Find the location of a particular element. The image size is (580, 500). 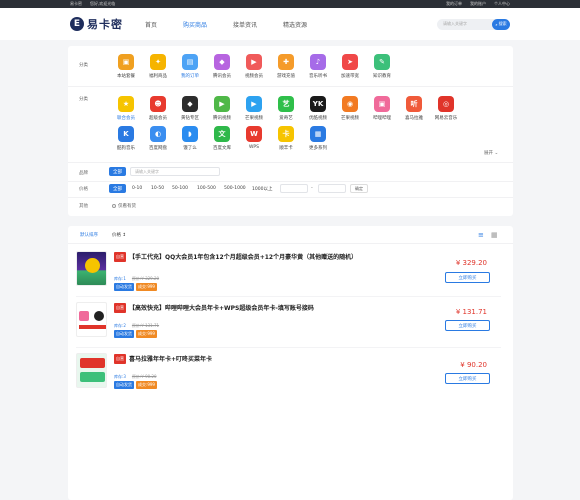

category-item: ▦ 更多系列 is located at coordinates (318, 138).